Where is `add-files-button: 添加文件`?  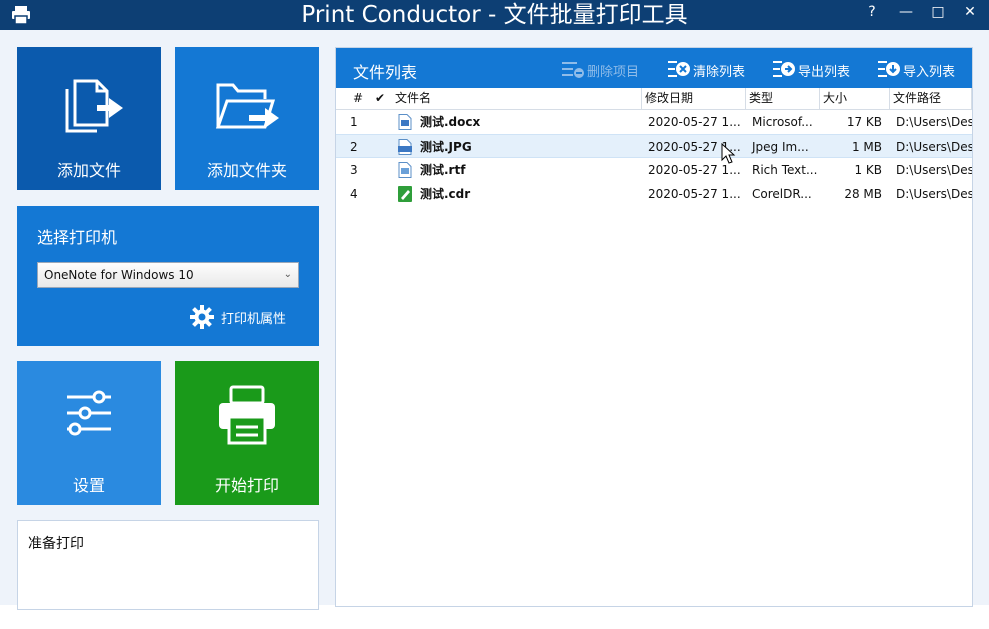
add-files-button: 添加文件 is located at coordinates (89, 118).